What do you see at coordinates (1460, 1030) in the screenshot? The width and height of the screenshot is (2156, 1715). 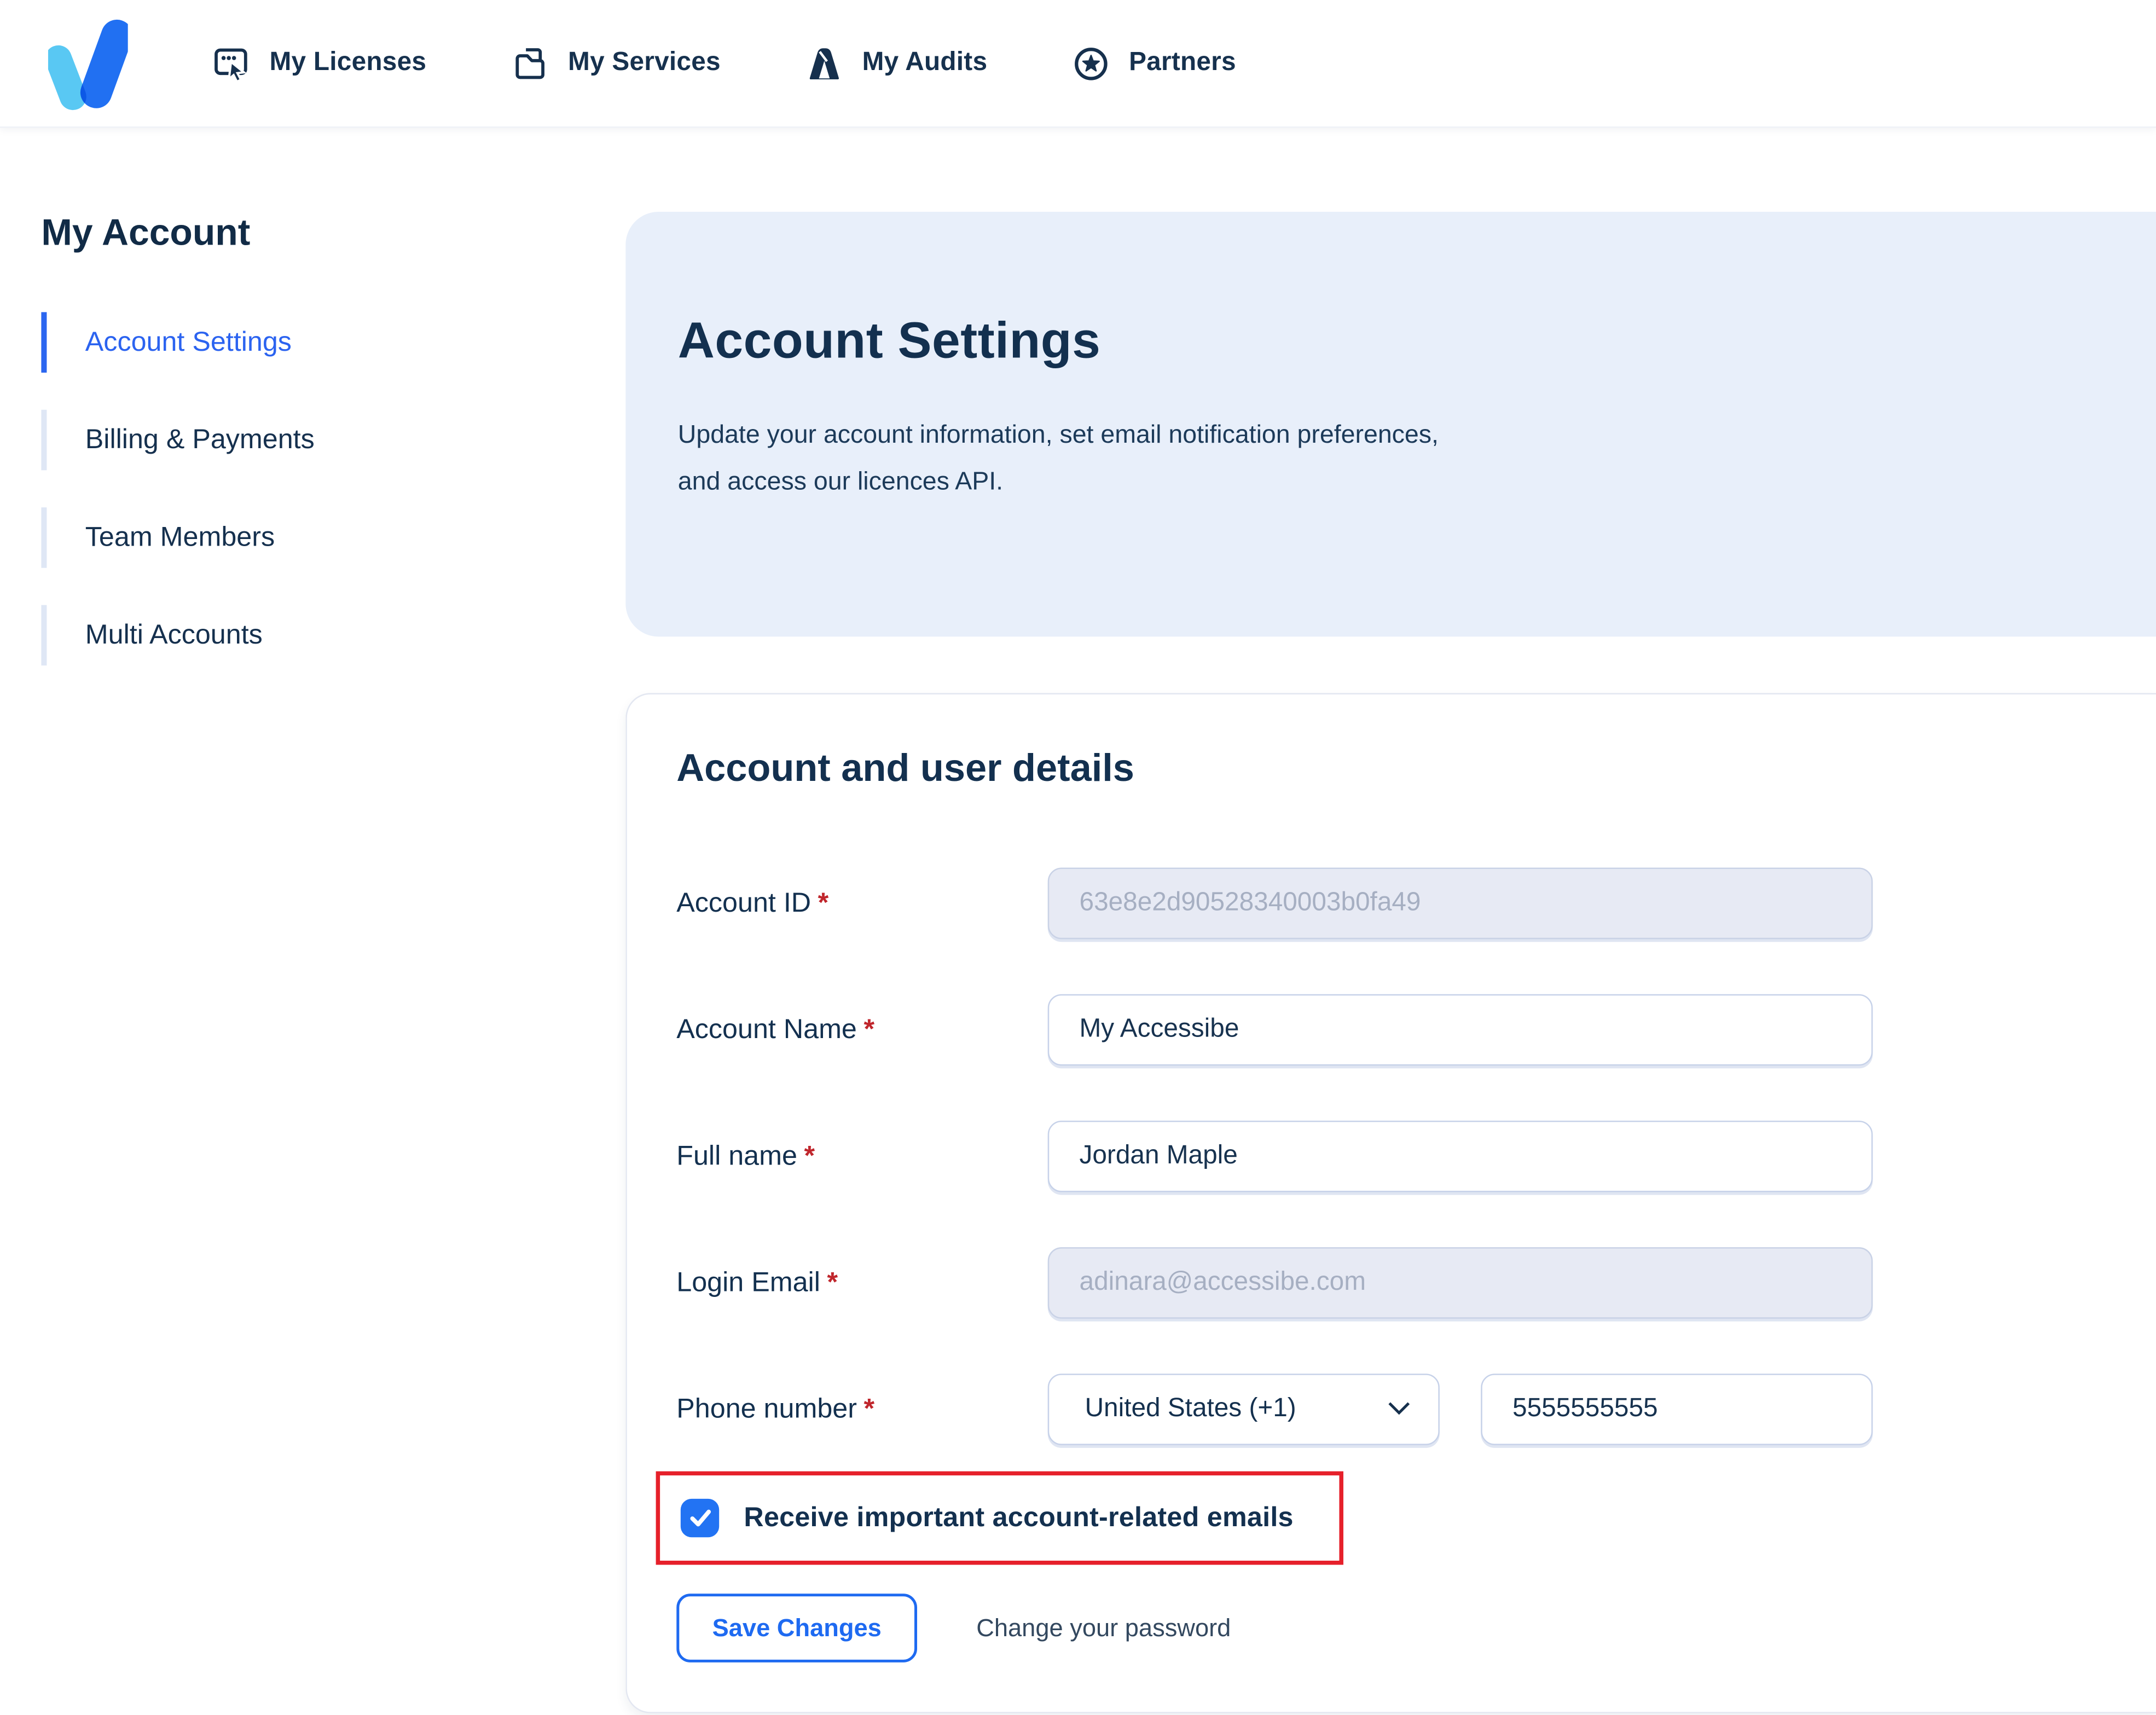 I see `account-name-field` at bounding box center [1460, 1030].